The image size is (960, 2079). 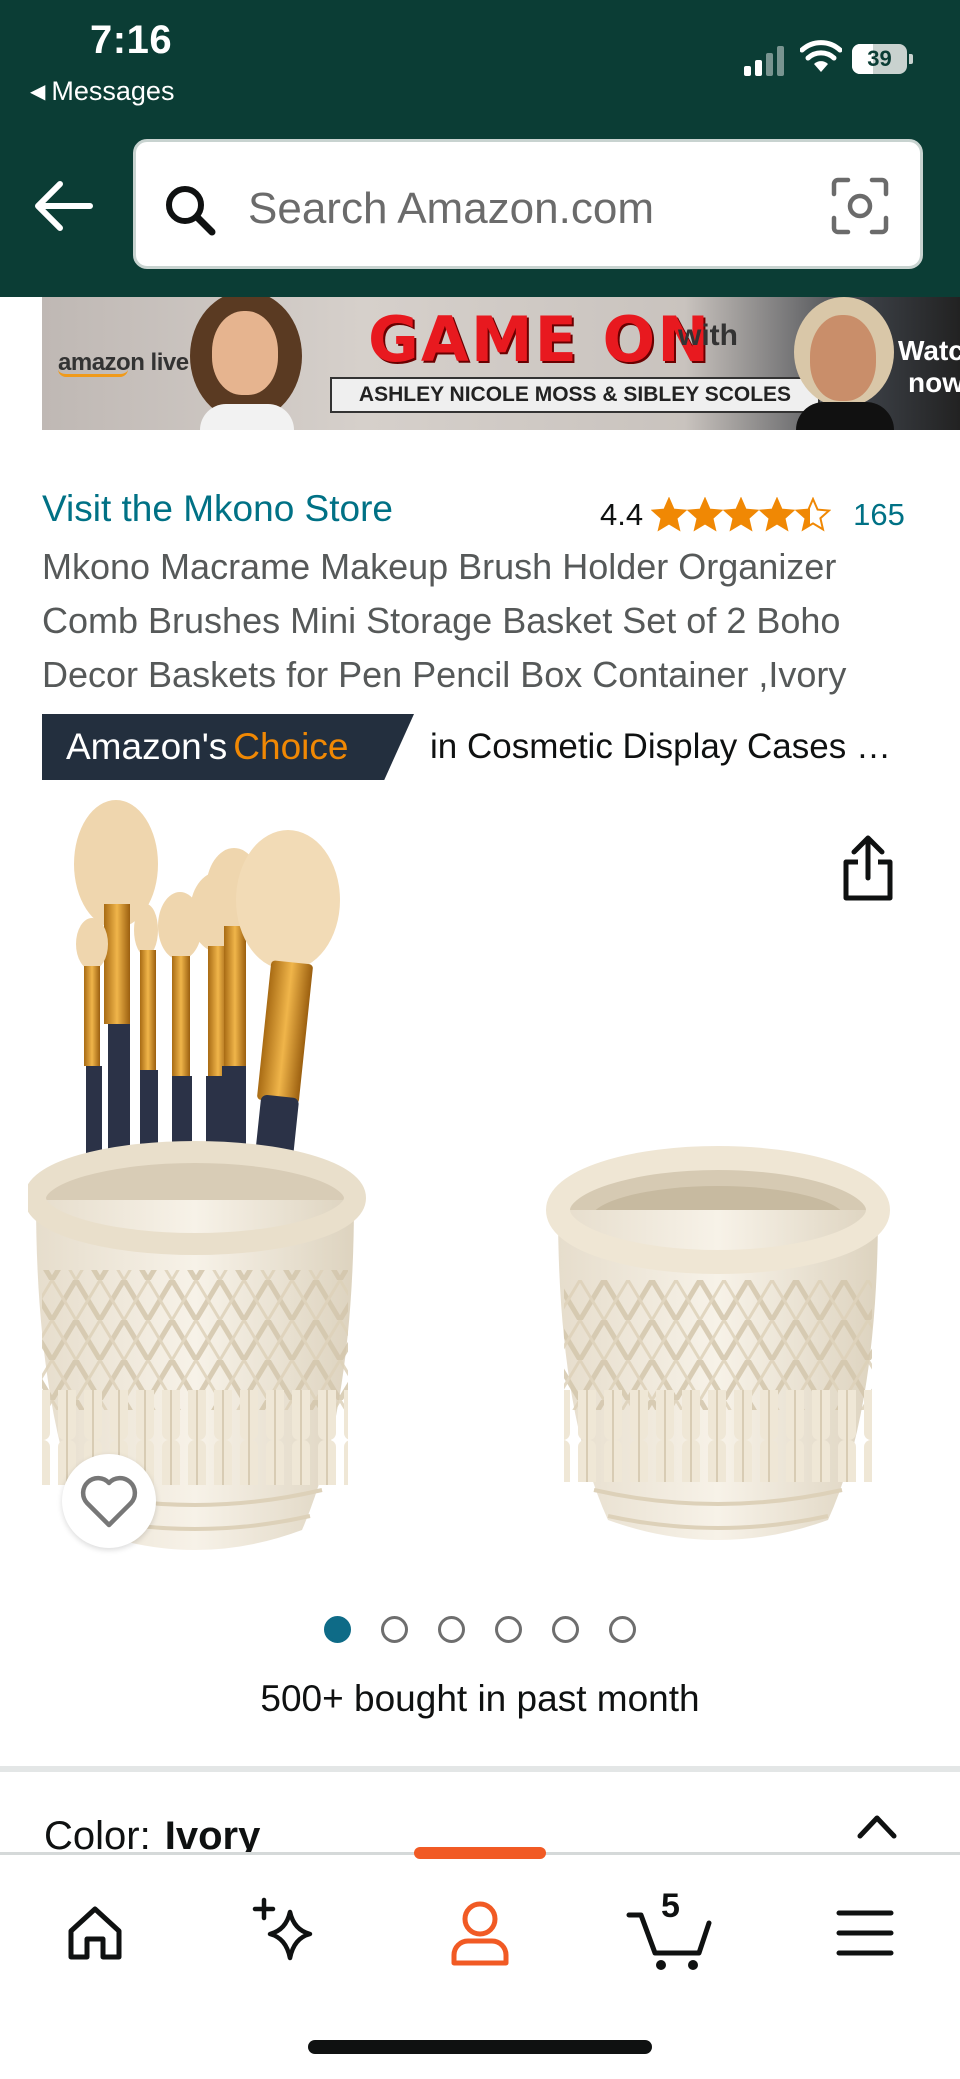 What do you see at coordinates (131, 40) in the screenshot?
I see `status-time: 7:16` at bounding box center [131, 40].